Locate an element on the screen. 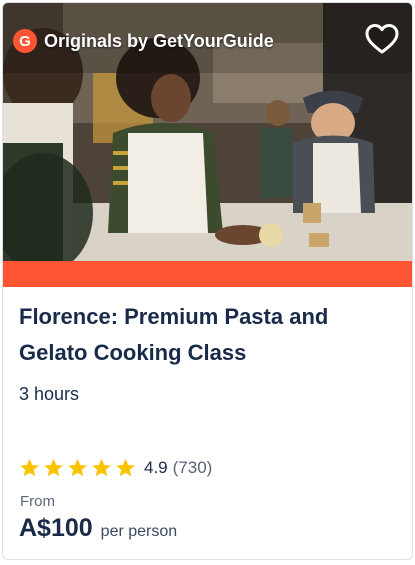  price-amount: A$100 is located at coordinates (56, 528).